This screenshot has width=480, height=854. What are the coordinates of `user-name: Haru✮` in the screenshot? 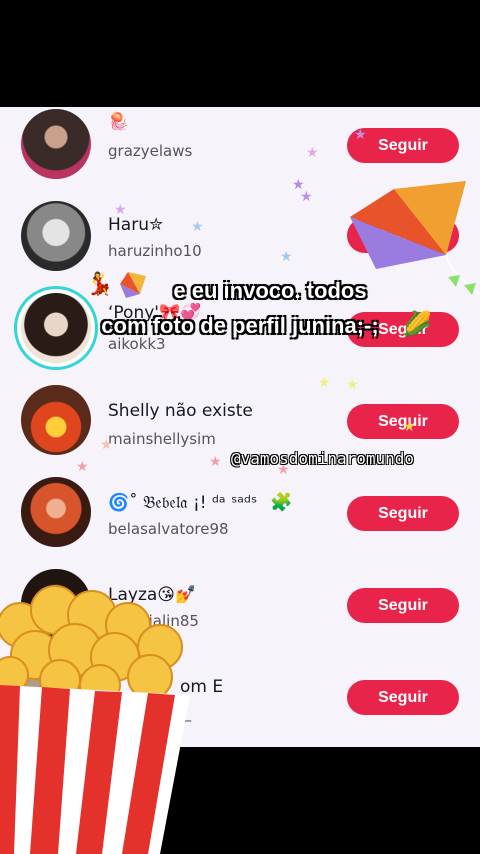 It's located at (136, 225).